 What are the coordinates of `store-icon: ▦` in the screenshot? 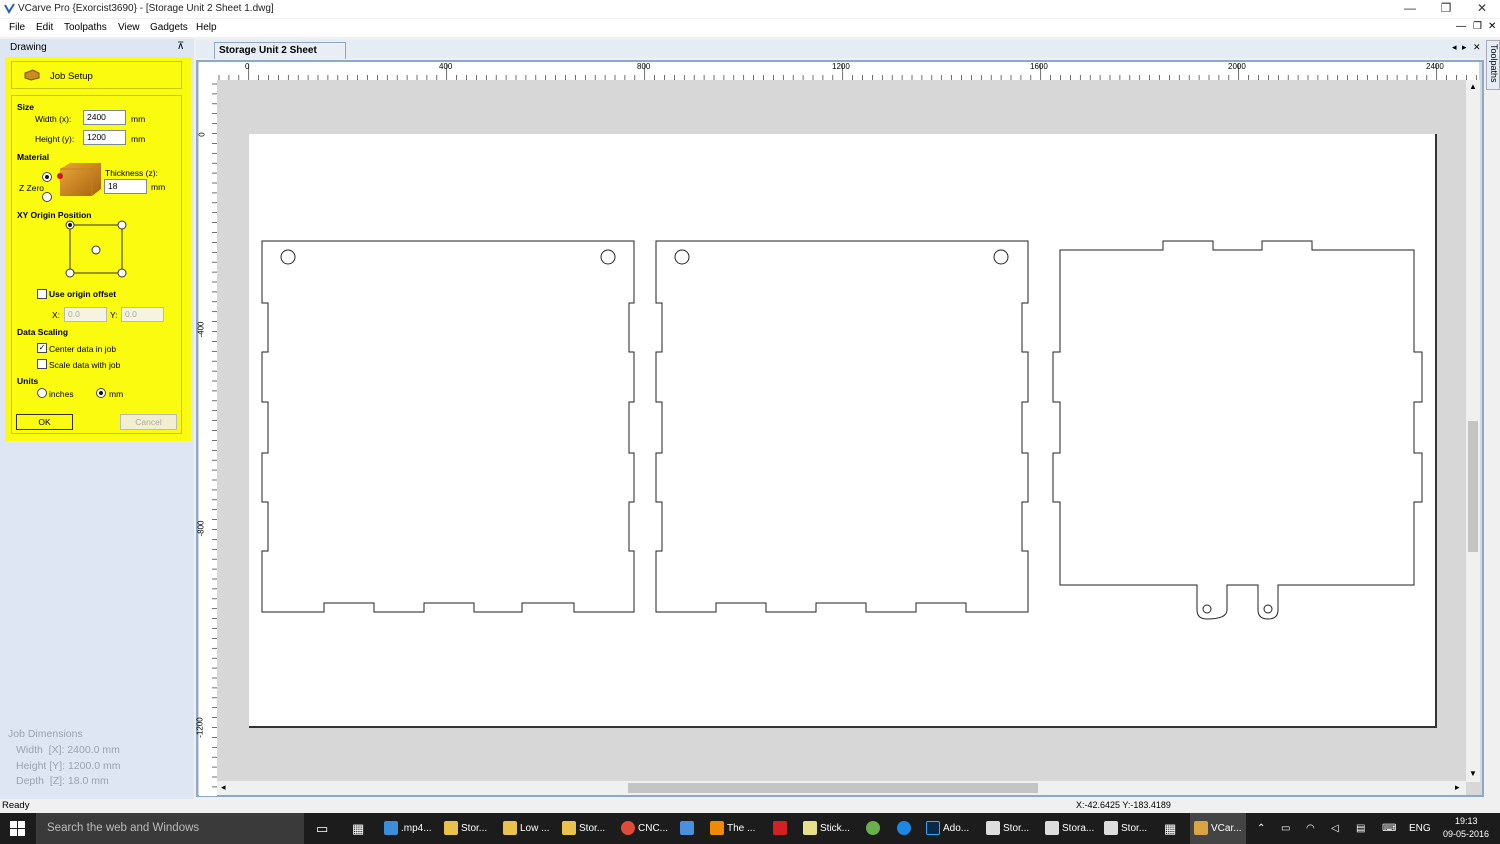 It's located at (358, 828).